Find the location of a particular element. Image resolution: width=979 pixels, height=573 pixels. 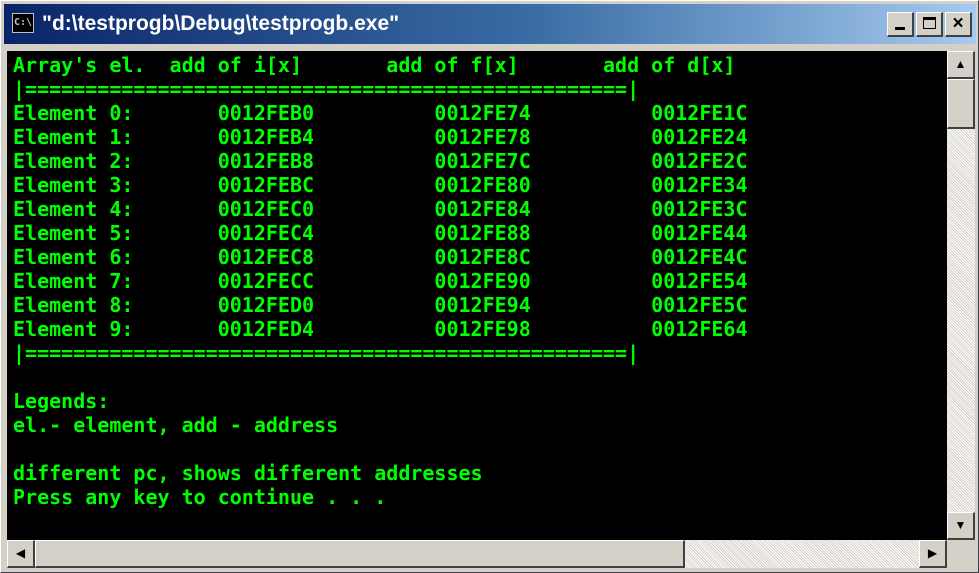

console-line: Element 7: 0012FECC 0012FE90 0012FE54 is located at coordinates (380, 281).